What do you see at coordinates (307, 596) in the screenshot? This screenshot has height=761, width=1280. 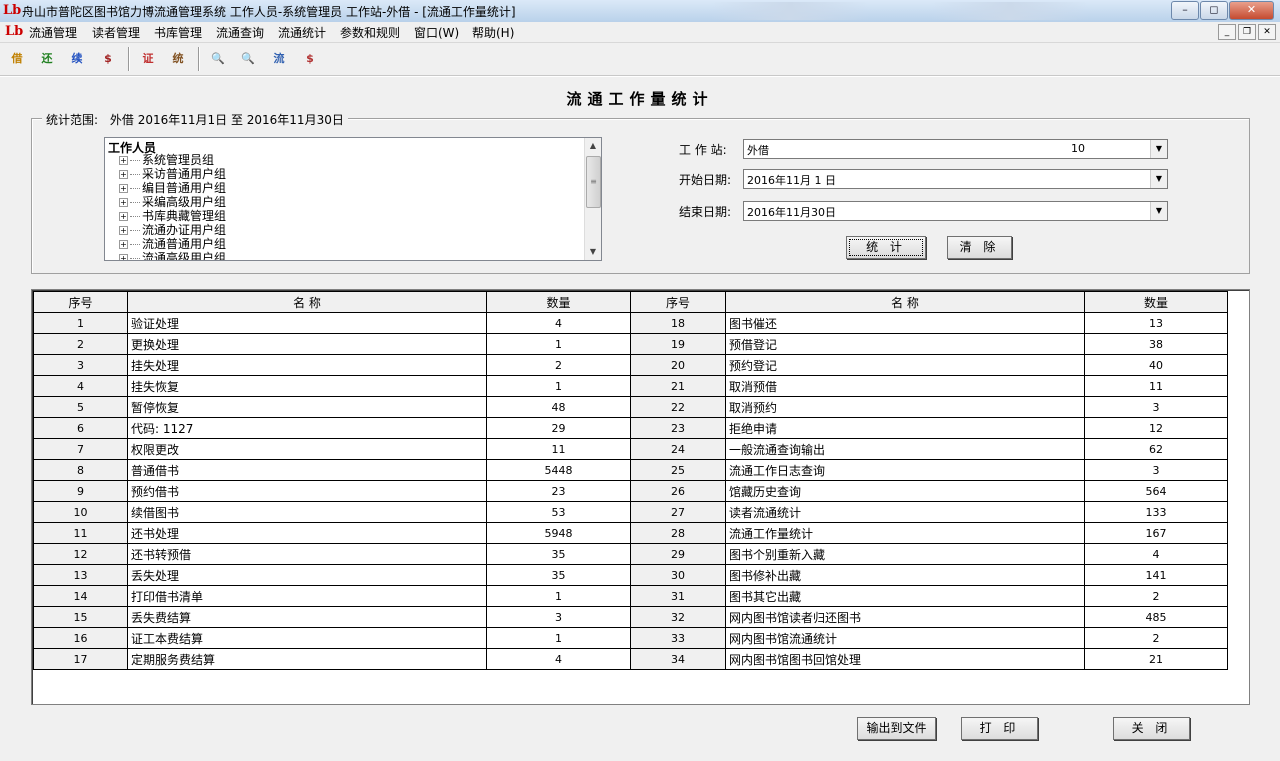 I see `row-name: 打印借书清单` at bounding box center [307, 596].